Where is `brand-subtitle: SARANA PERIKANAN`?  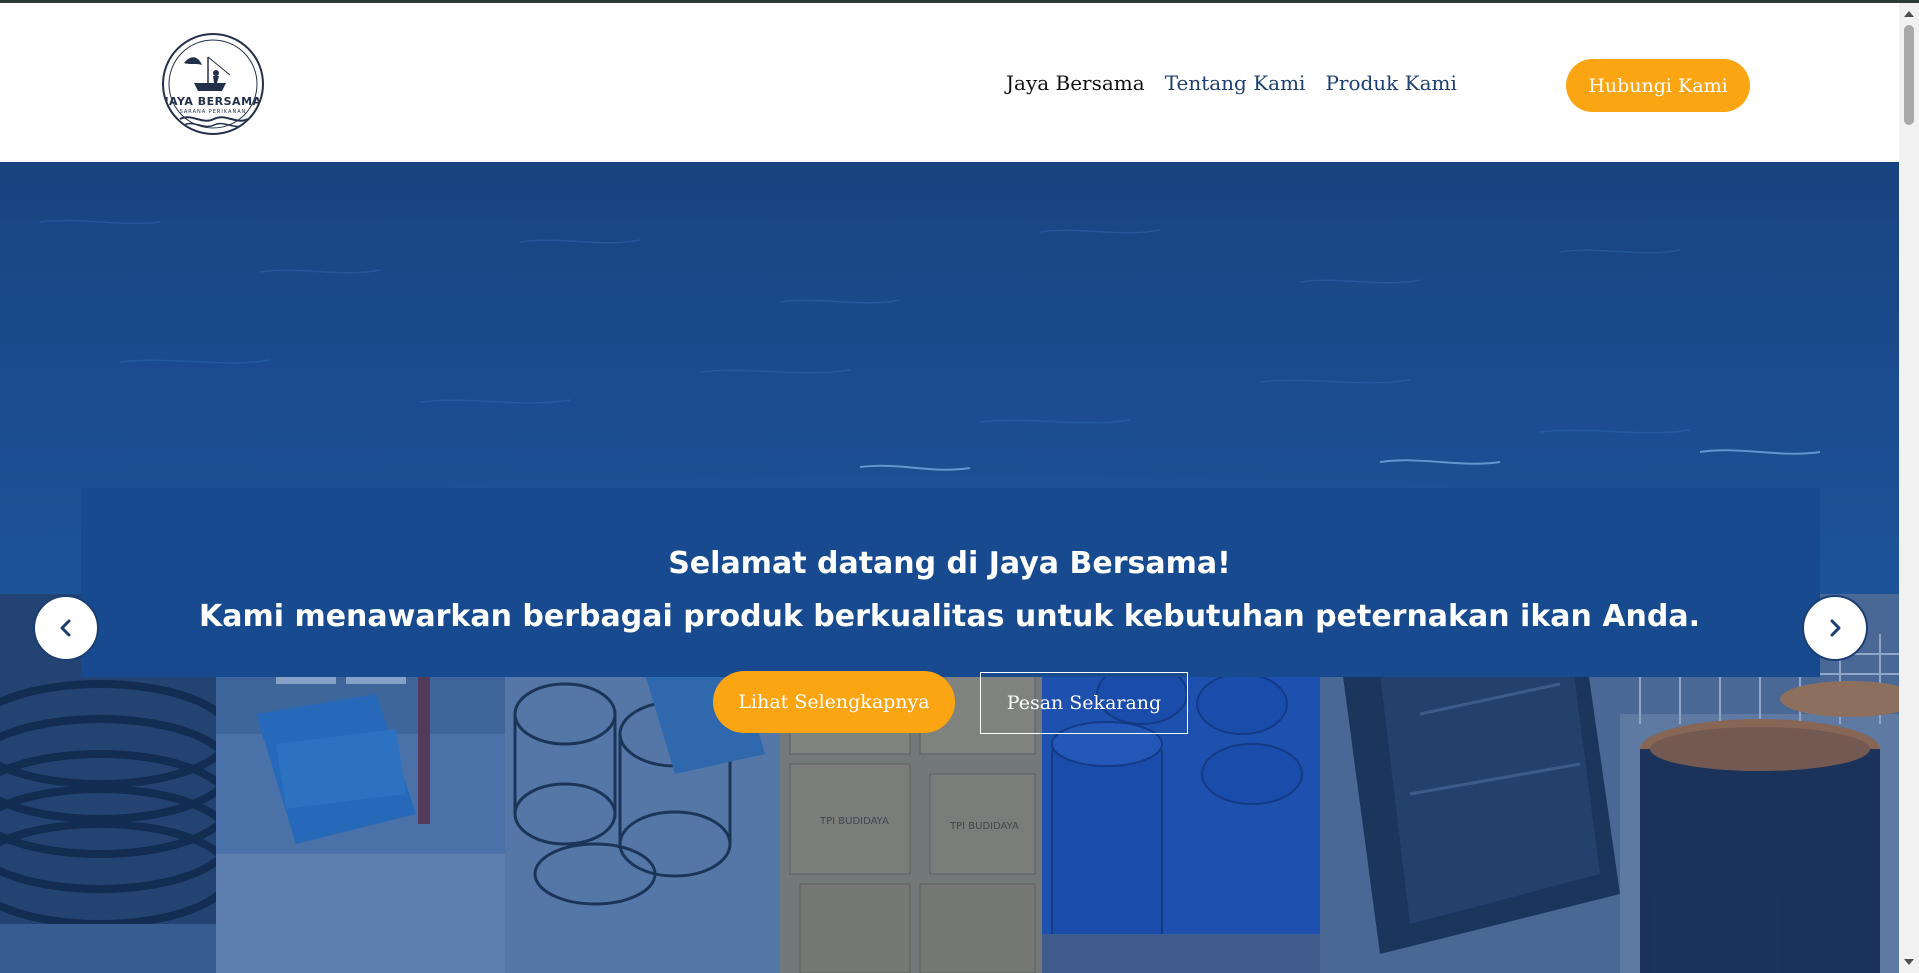
brand-subtitle: SARANA PERIKANAN is located at coordinates (213, 112).